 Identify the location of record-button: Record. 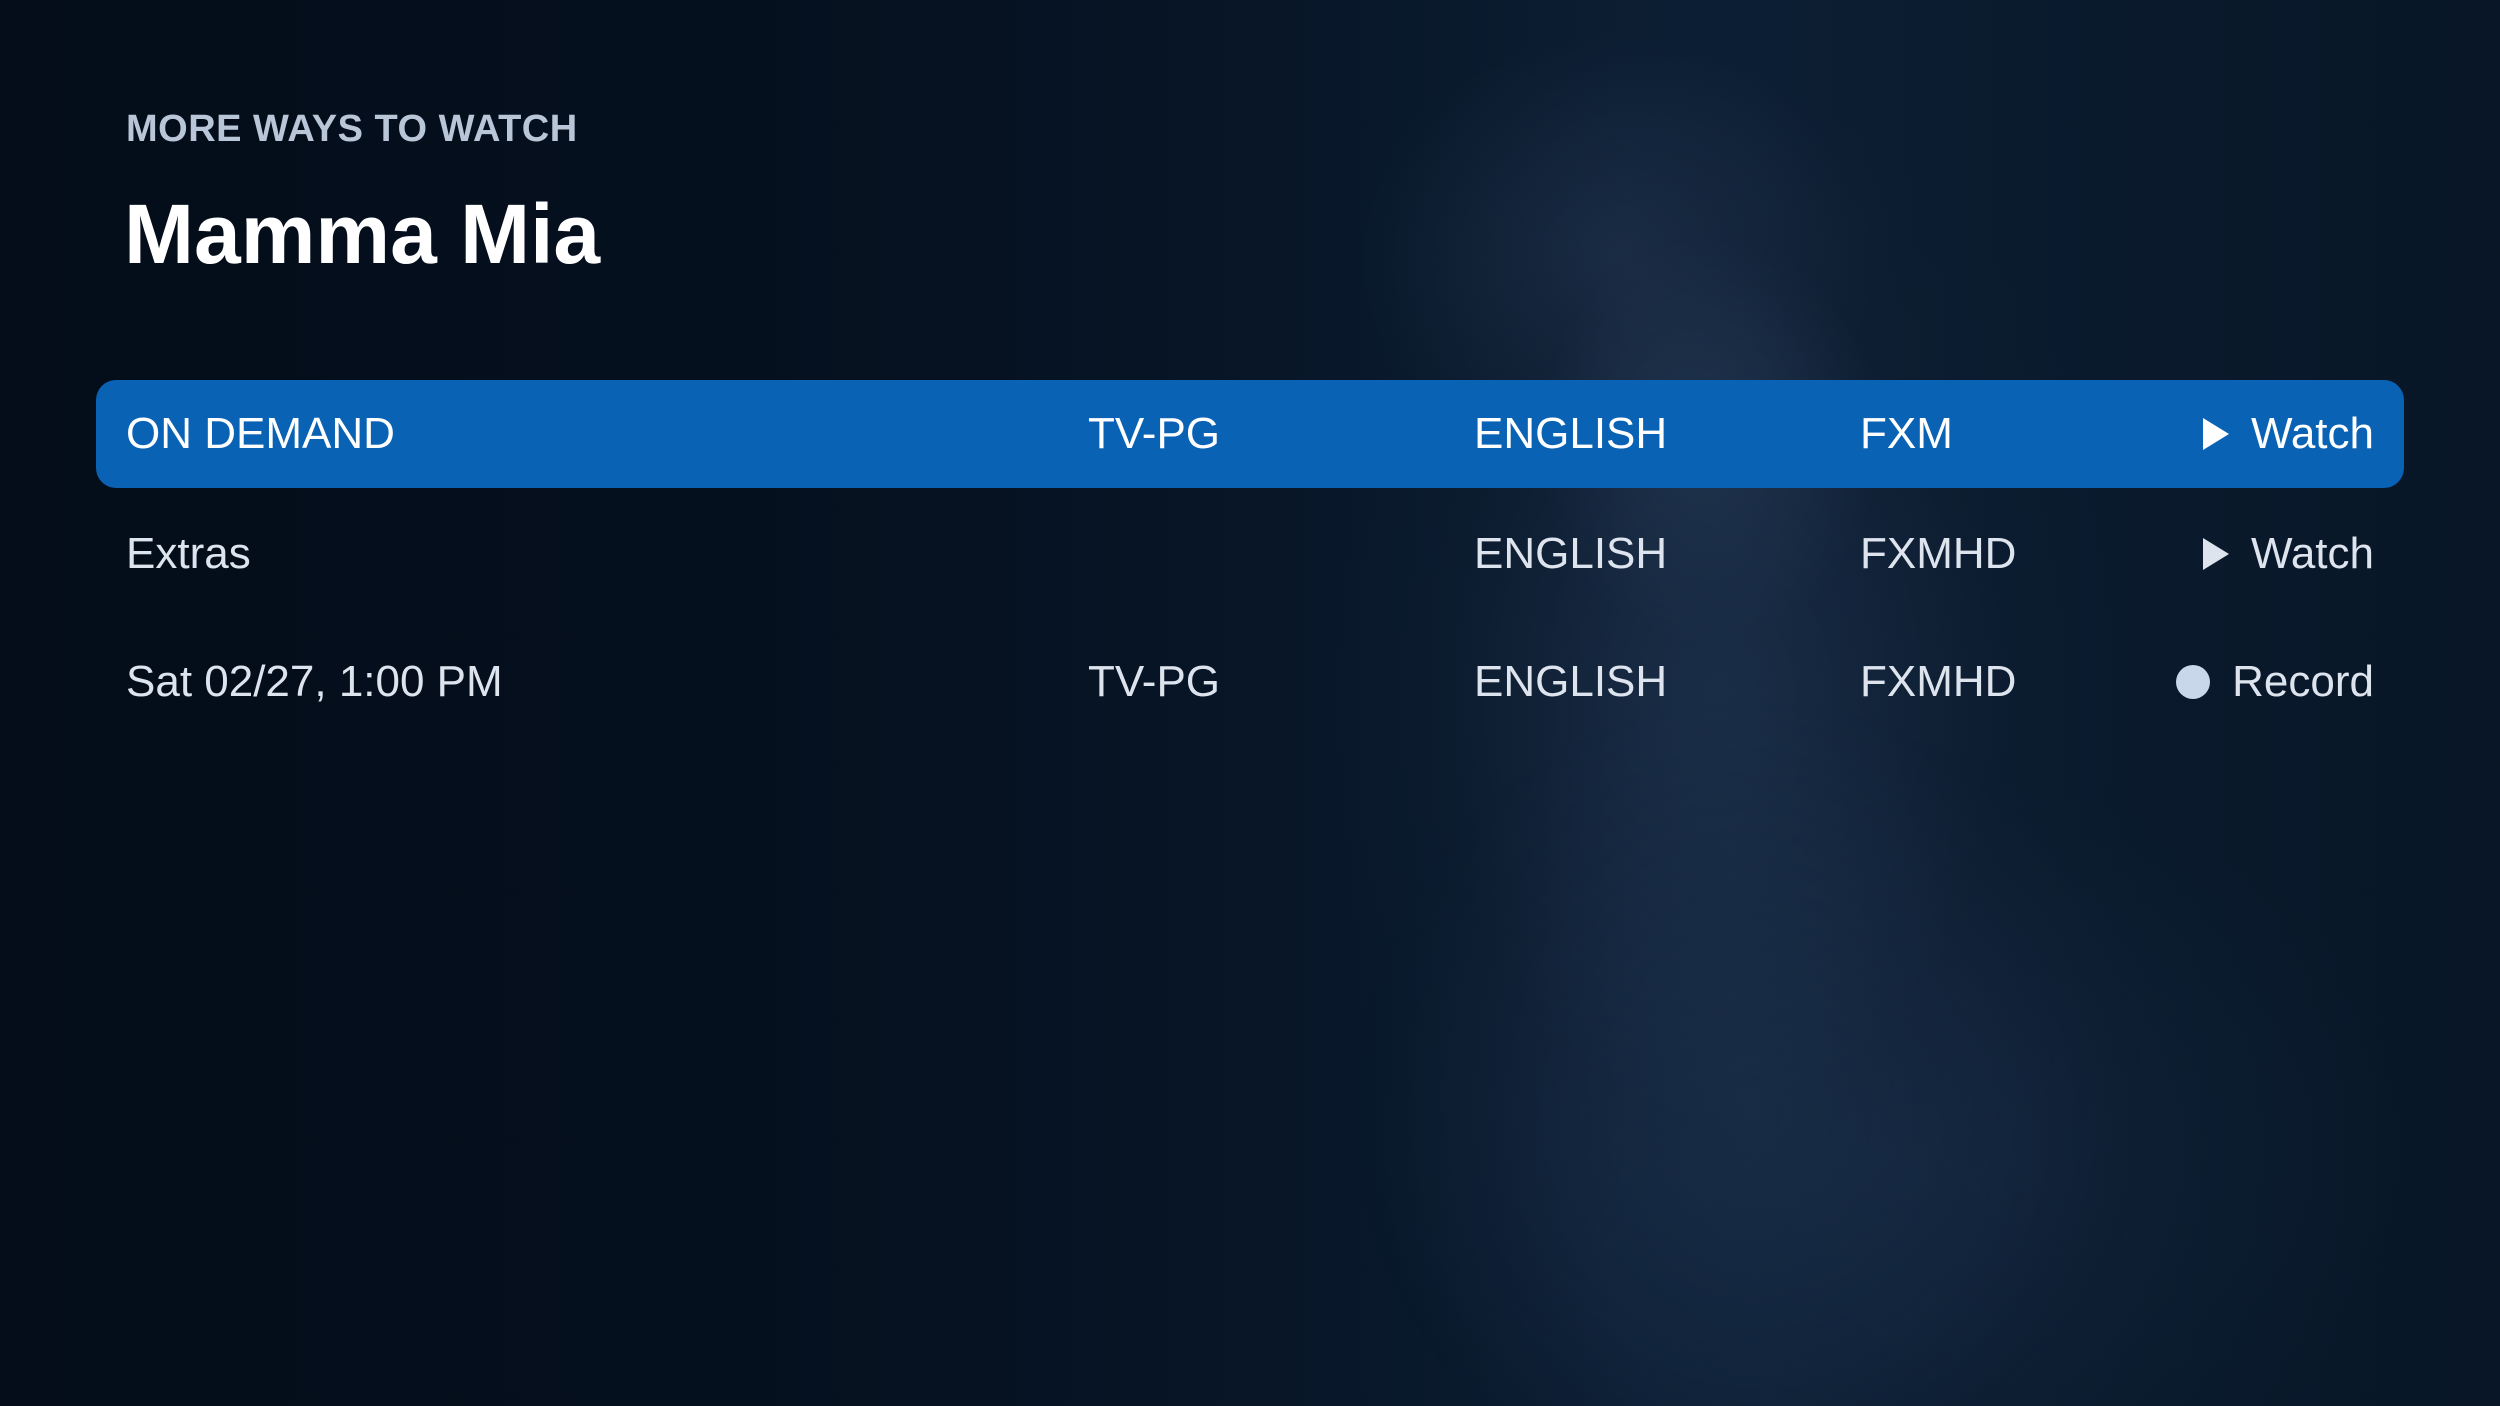
(2275, 682).